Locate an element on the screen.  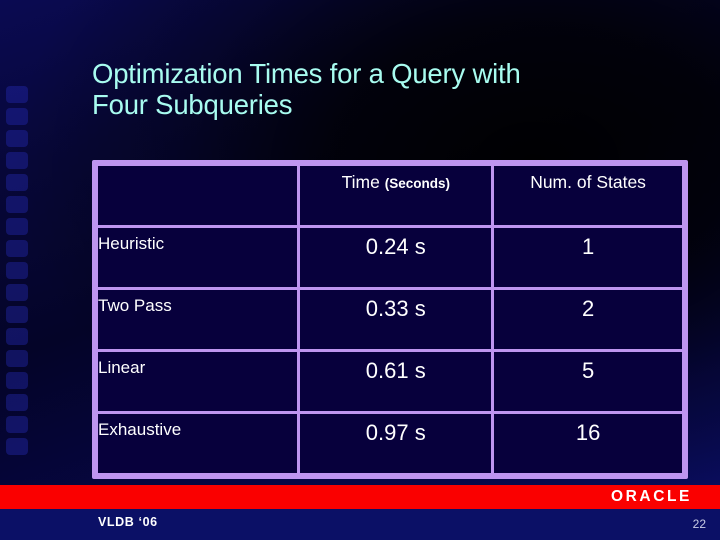
table-header-row: Time (Seconds) Num. of States is located at coordinates (390, 195).